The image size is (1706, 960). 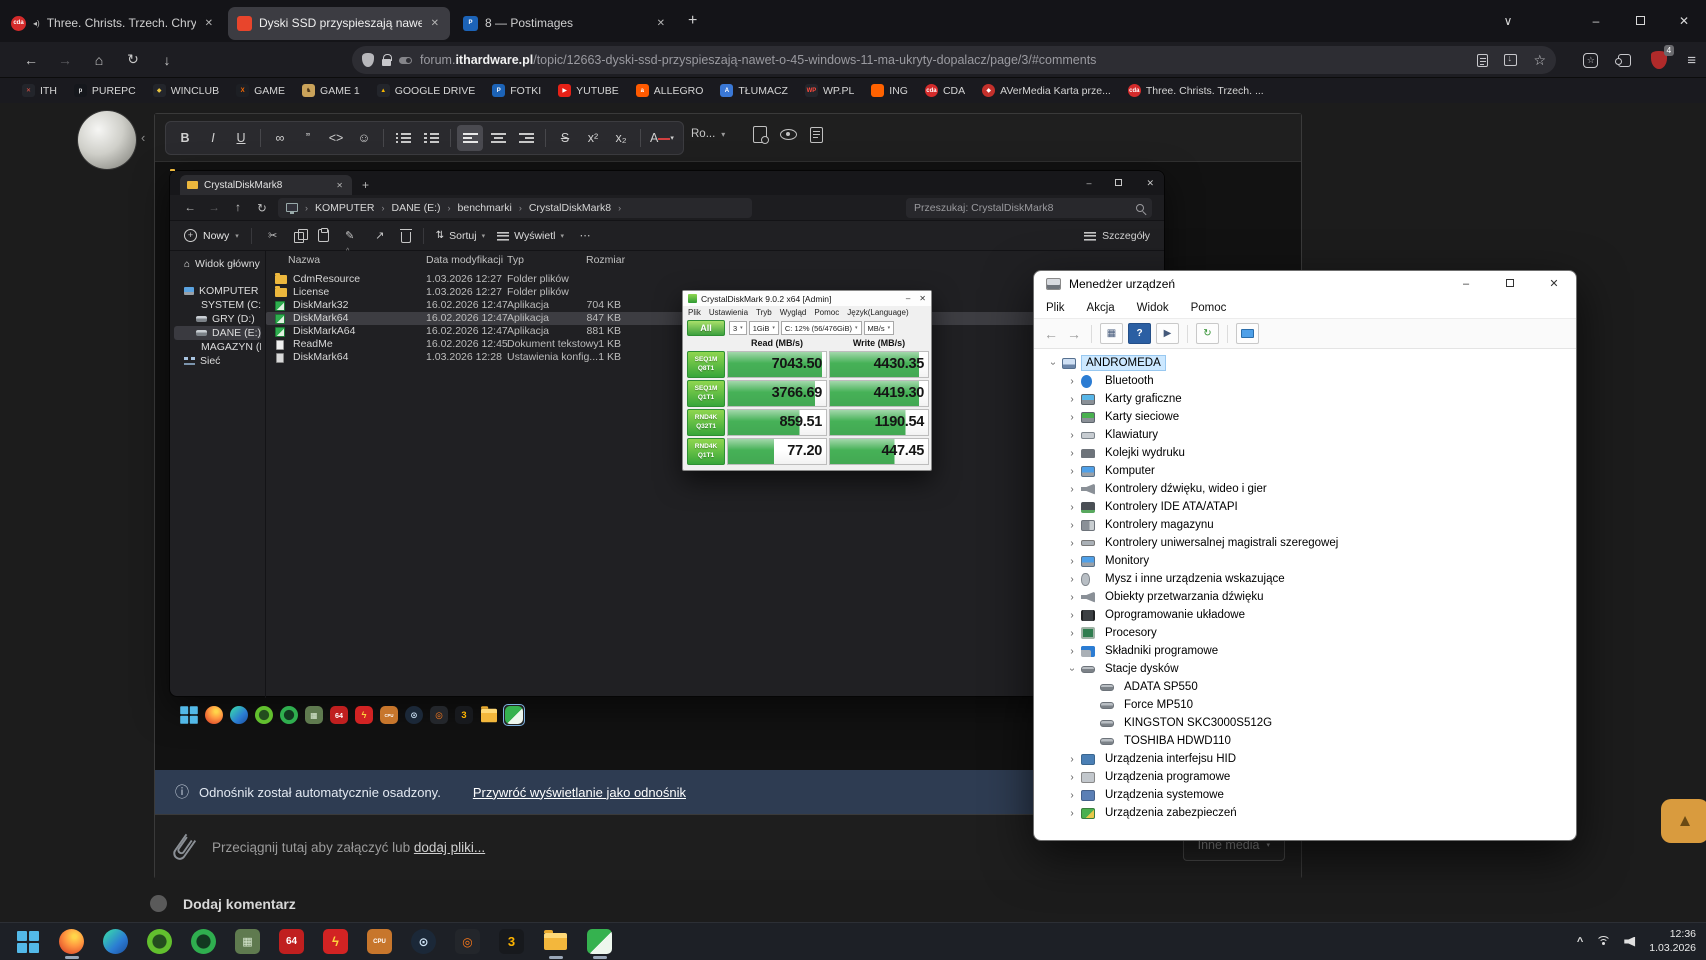 What do you see at coordinates (266, 185) in the screenshot?
I see `explorer-tab: CrystalDiskMark8 ✕` at bounding box center [266, 185].